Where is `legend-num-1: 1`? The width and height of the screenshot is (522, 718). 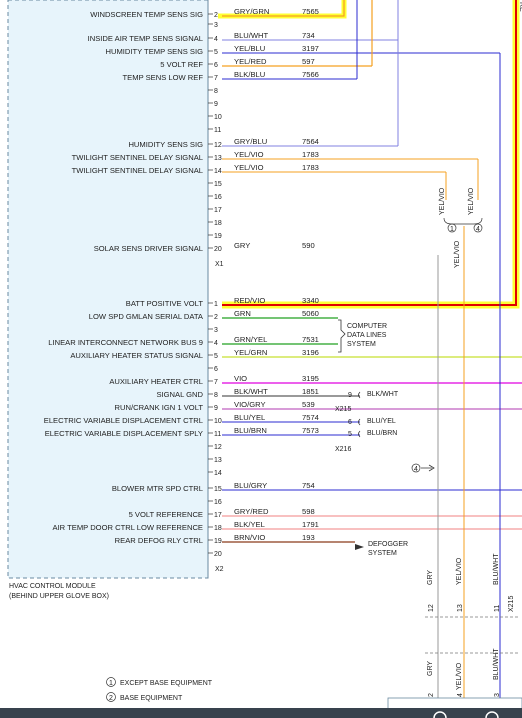
legend-num-1: 1 is located at coordinates (111, 683).